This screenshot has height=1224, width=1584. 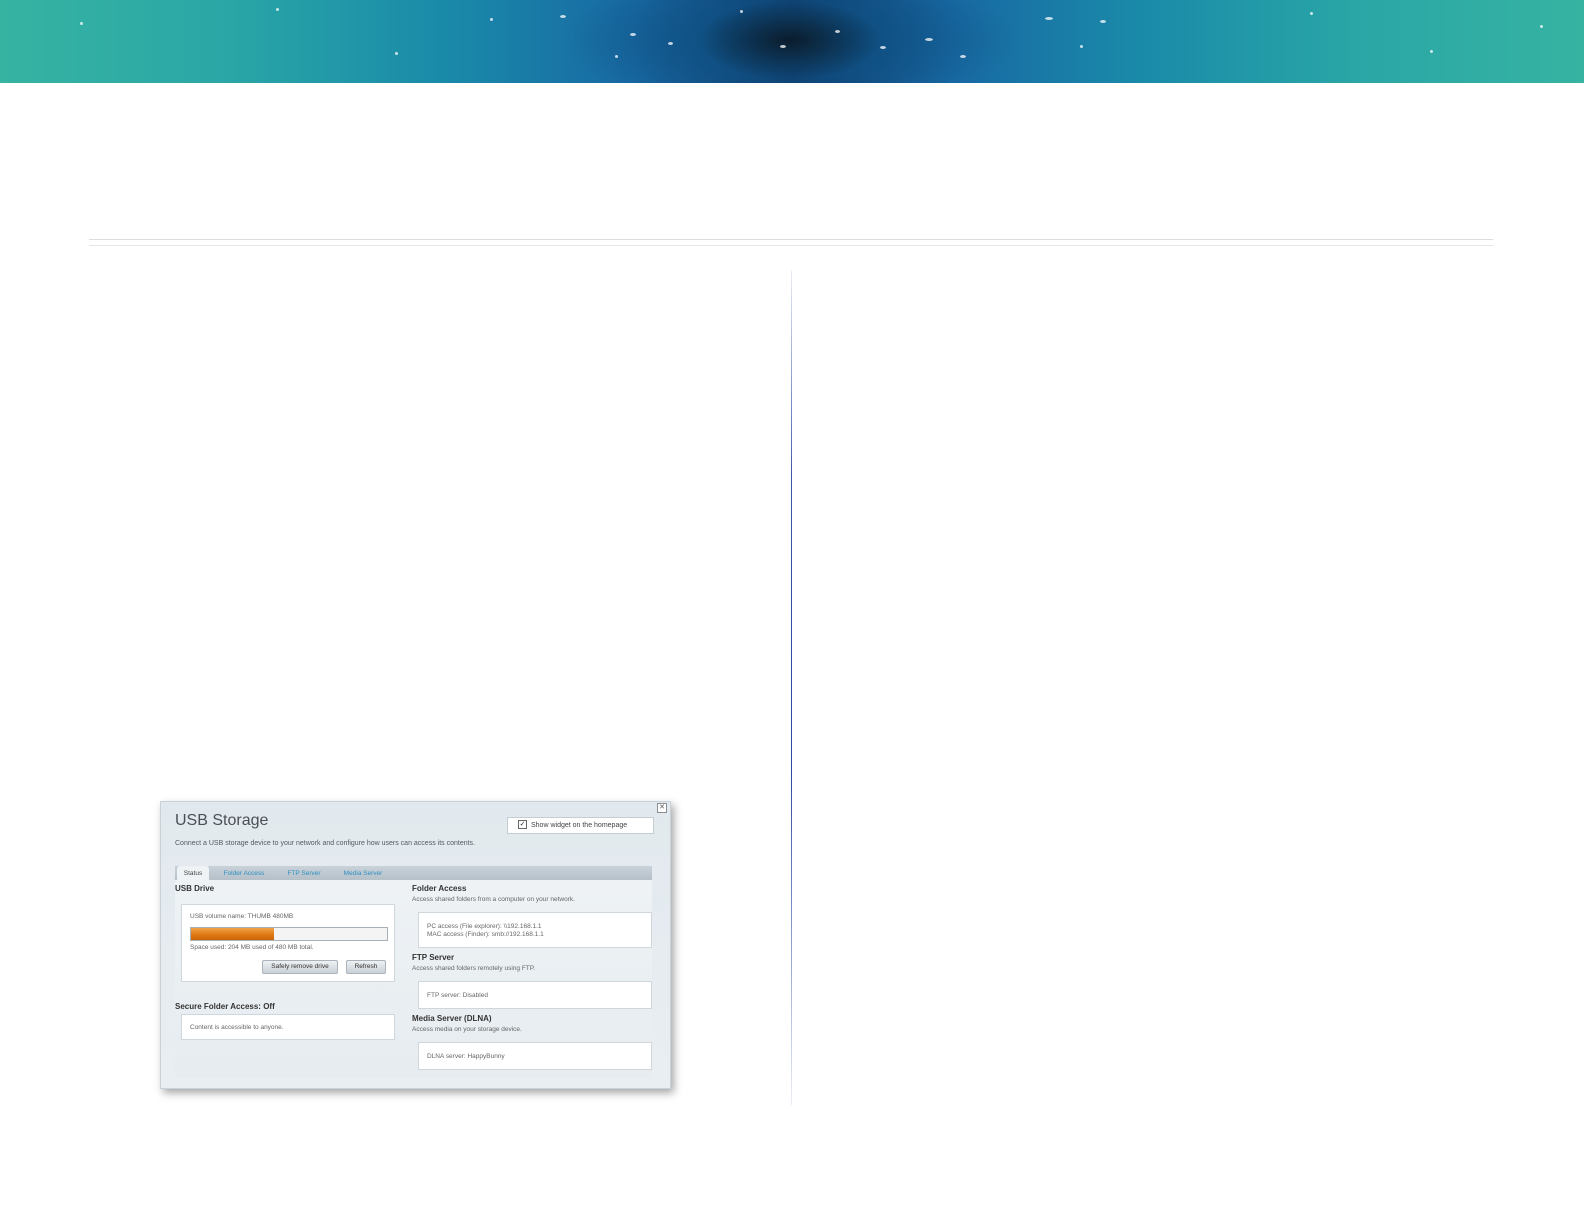 I want to click on tab-status: Status, so click(x=193, y=873).